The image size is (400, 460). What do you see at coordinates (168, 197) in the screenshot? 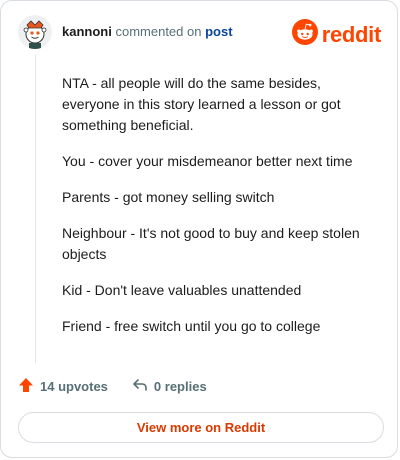
I see `comment-paragraph: Parents - got money selling switch` at bounding box center [168, 197].